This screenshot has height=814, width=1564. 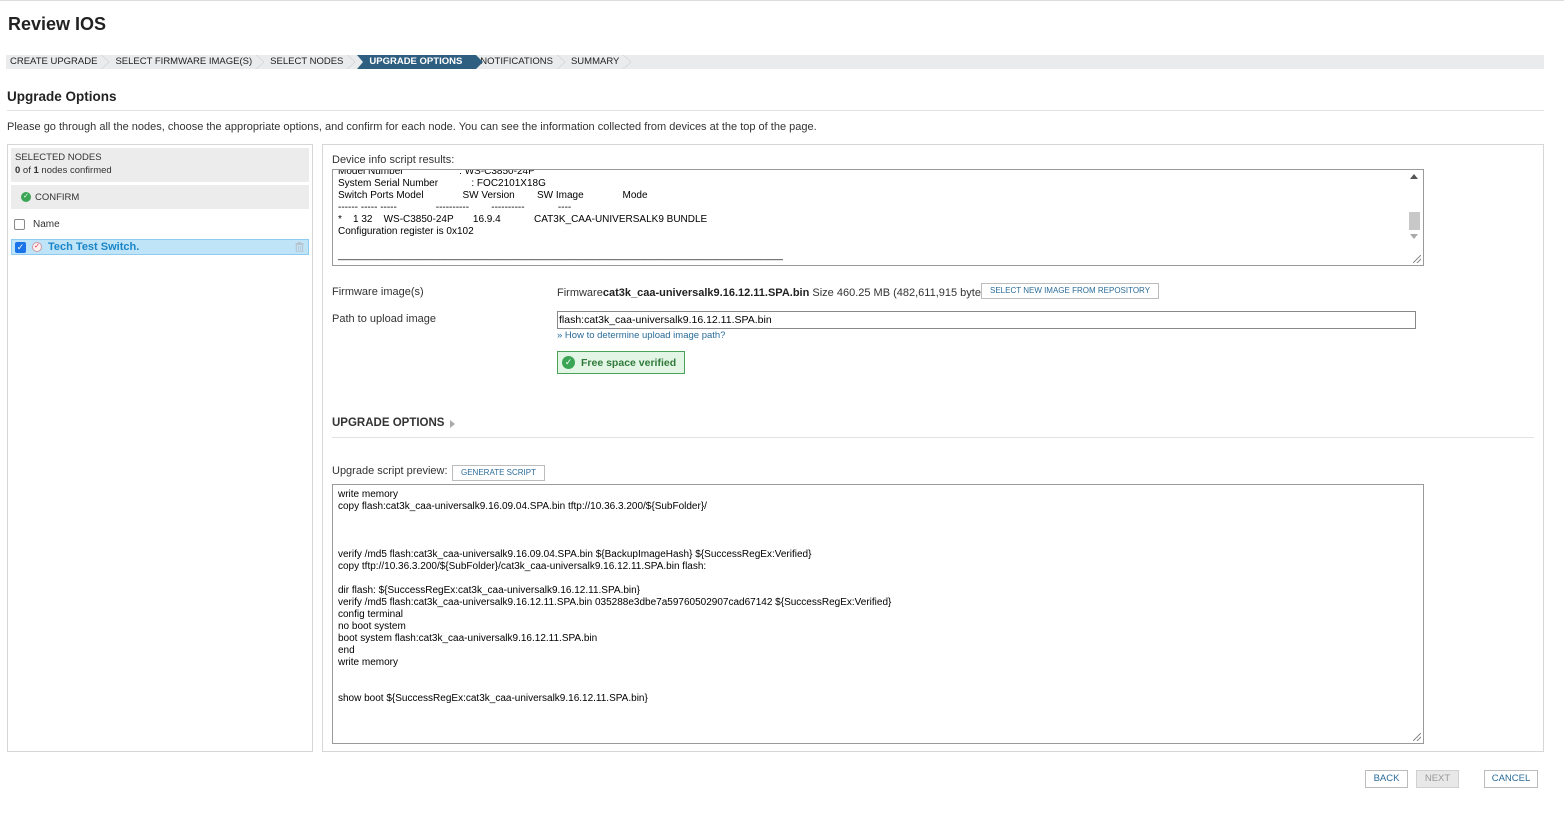 I want to click on page-title: Review IOS, so click(x=57, y=24).